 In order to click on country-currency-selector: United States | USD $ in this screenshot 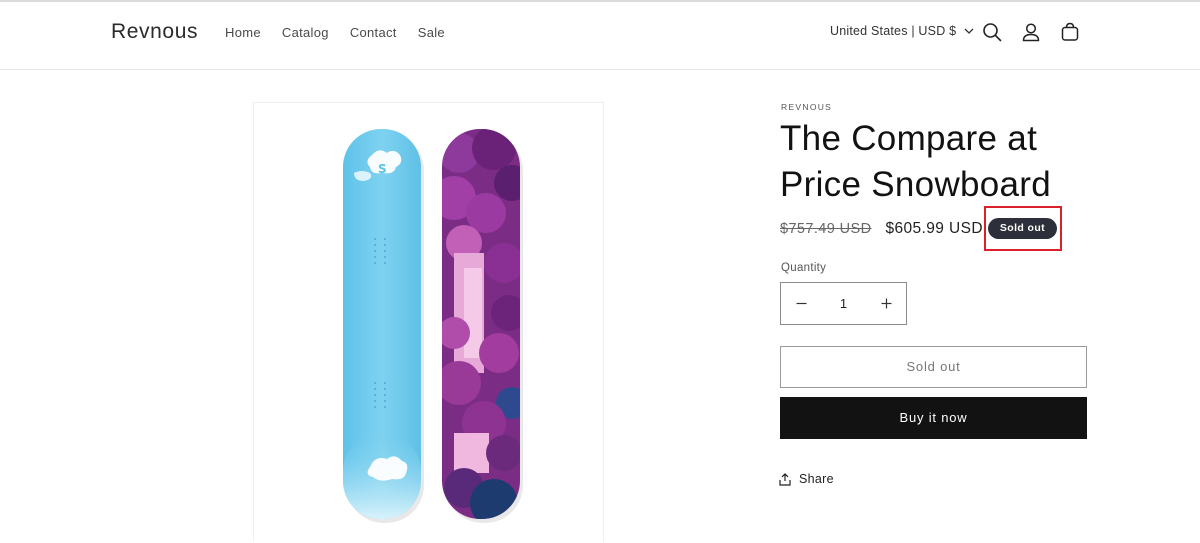, I will do `click(902, 31)`.